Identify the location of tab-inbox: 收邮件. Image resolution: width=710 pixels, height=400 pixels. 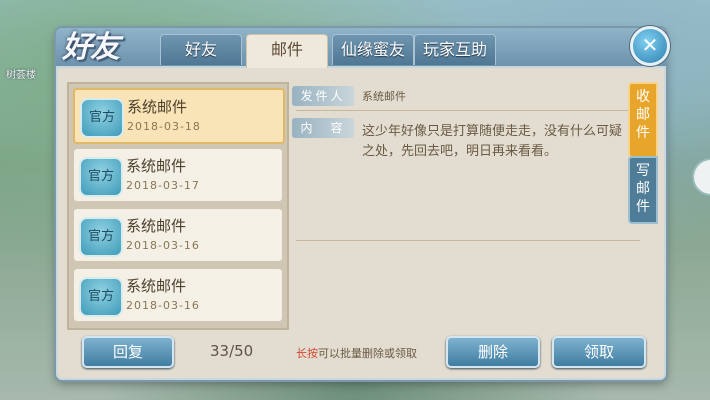
(643, 120).